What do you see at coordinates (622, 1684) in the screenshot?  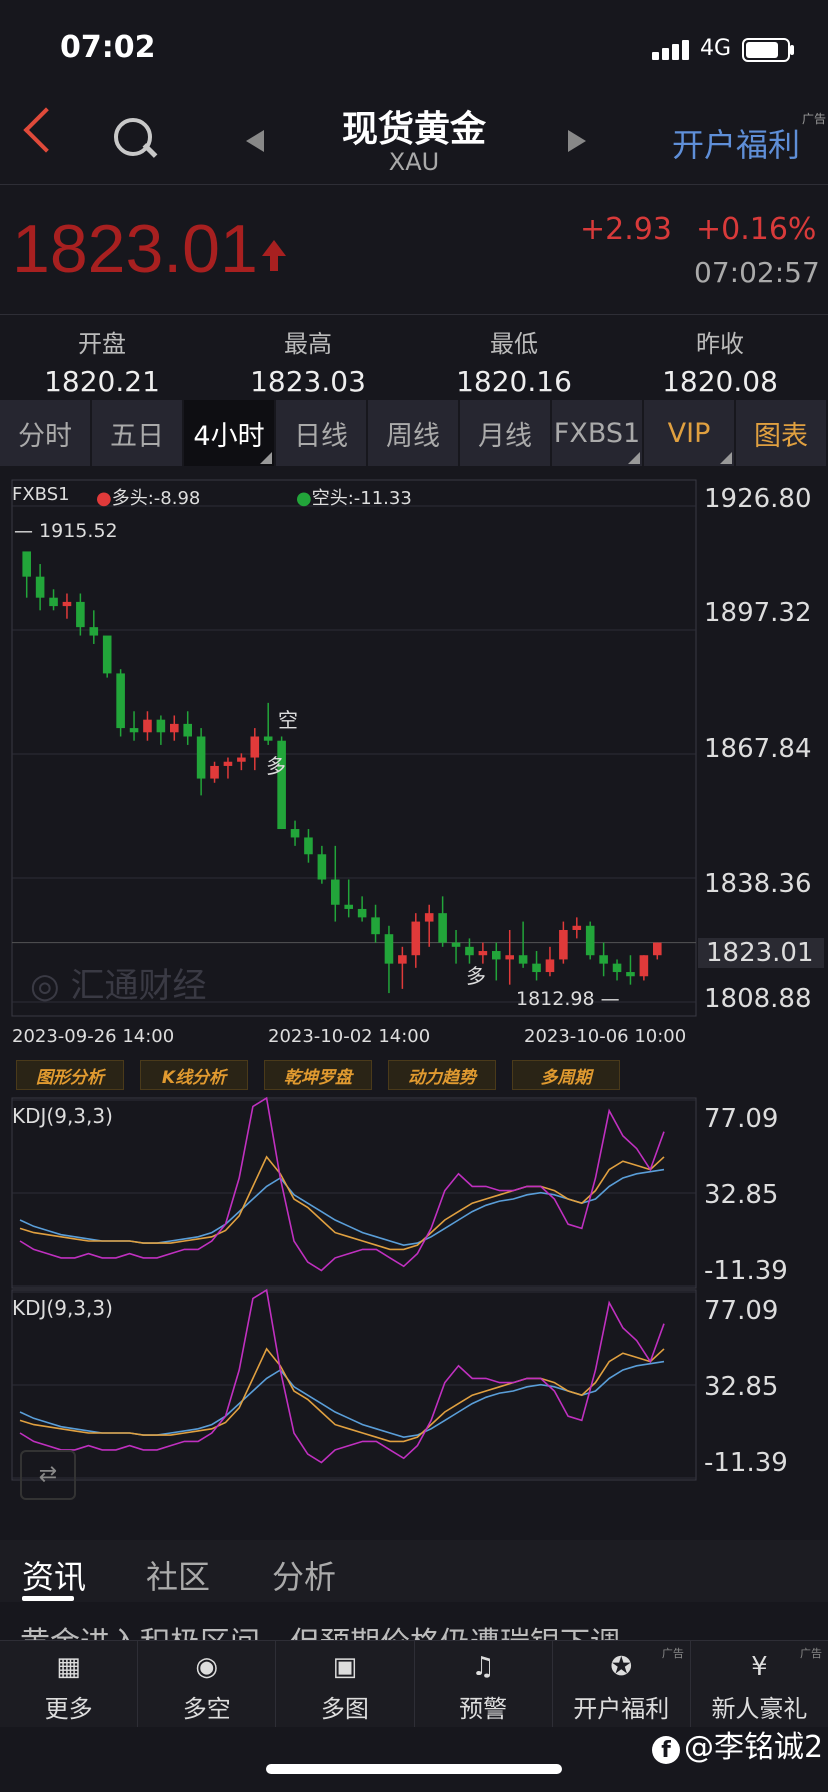 I see `nav-account-bonus: 广告 ✪ 开户福利` at bounding box center [622, 1684].